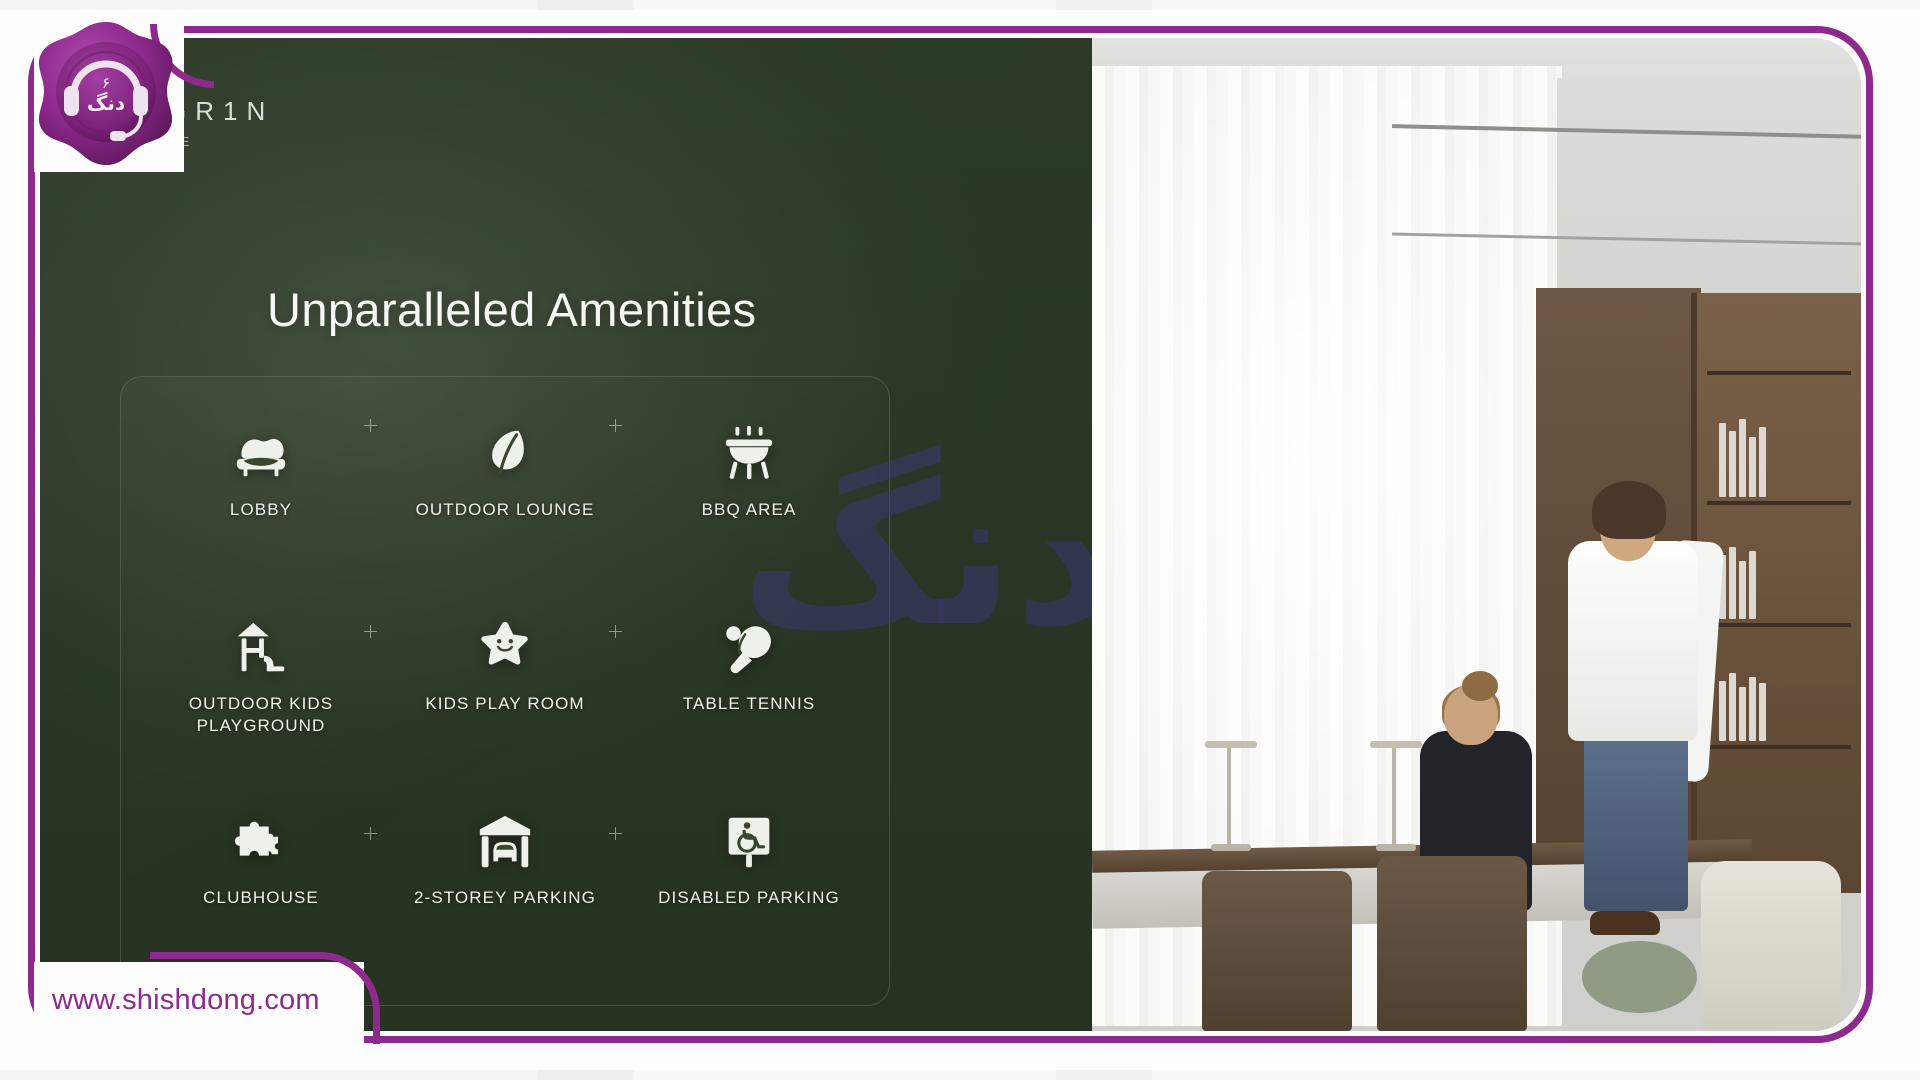 The height and width of the screenshot is (1080, 1920). I want to click on amenity-label: CLUBHOUSE, so click(261, 897).